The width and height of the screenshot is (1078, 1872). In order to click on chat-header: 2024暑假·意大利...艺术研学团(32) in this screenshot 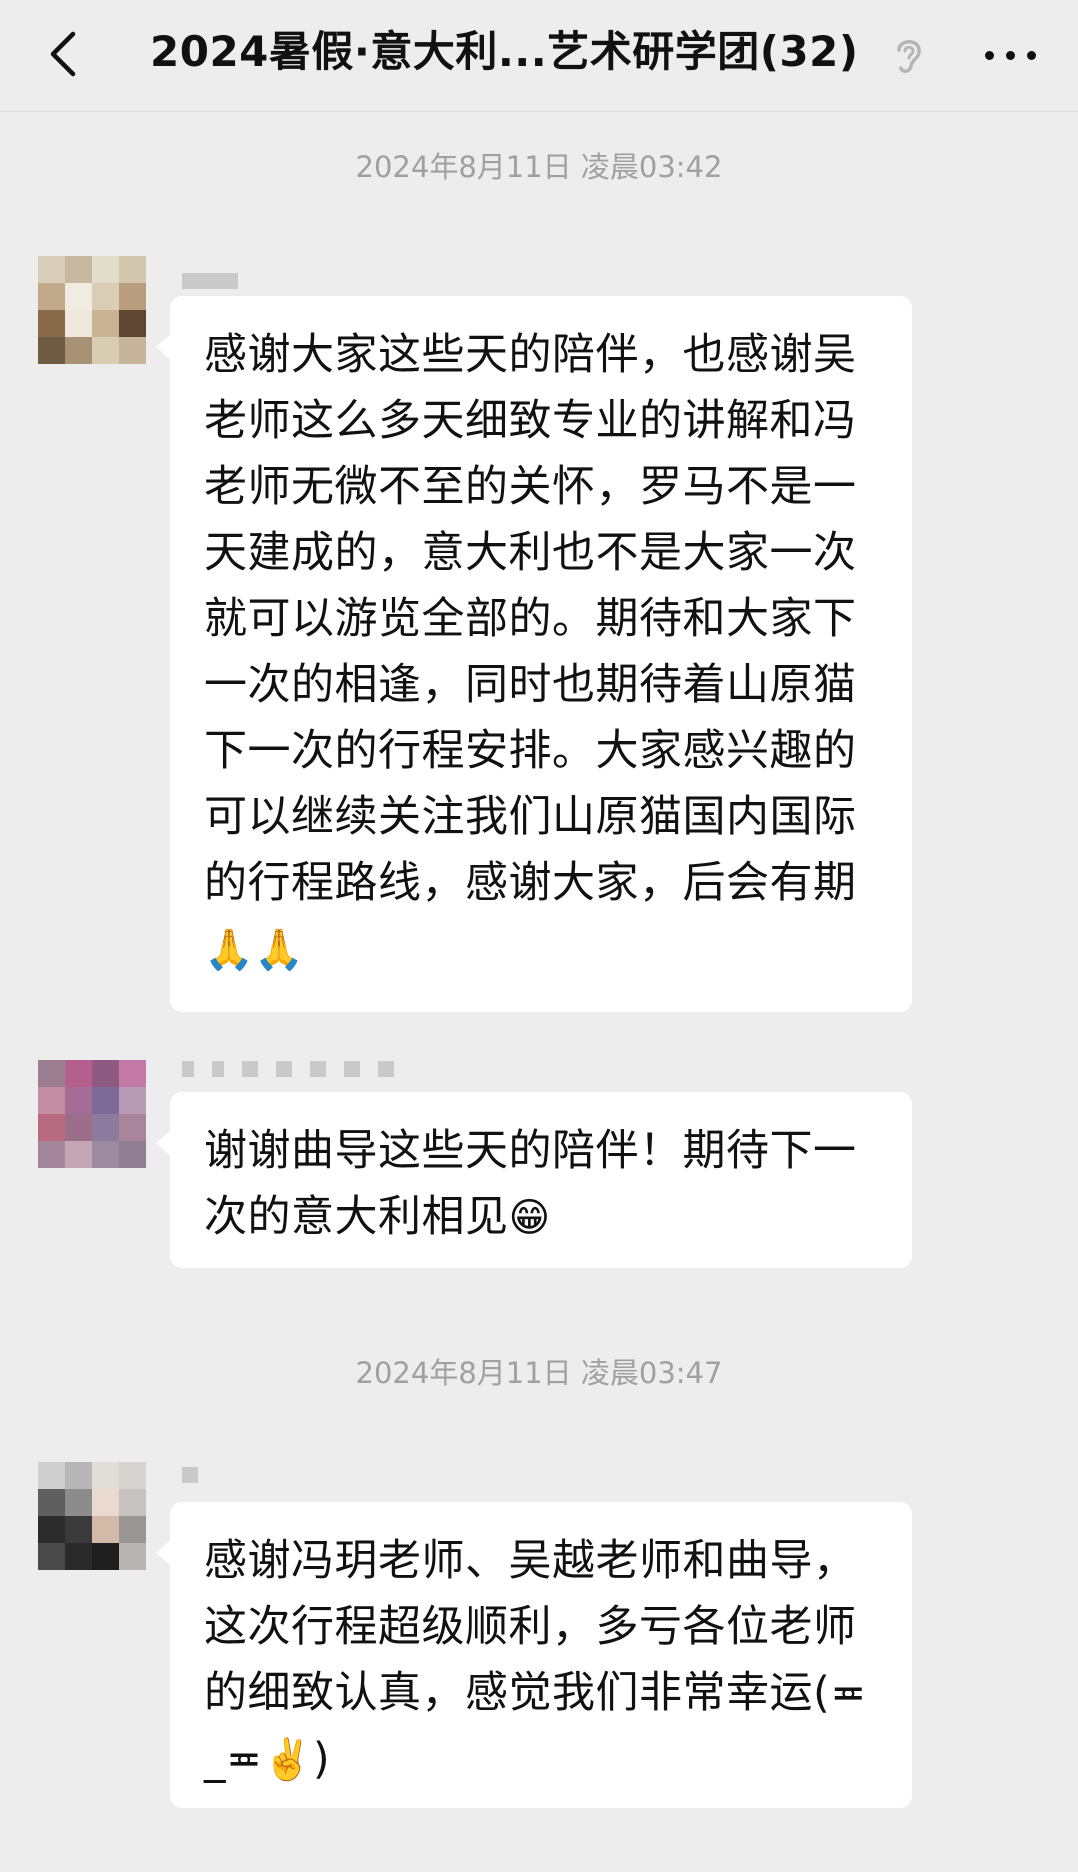, I will do `click(539, 56)`.